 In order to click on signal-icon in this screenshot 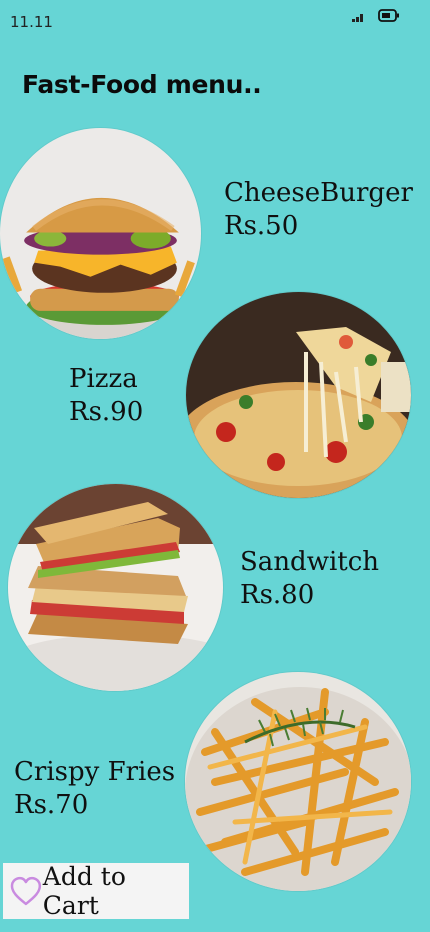, I will do `click(357, 18)`.